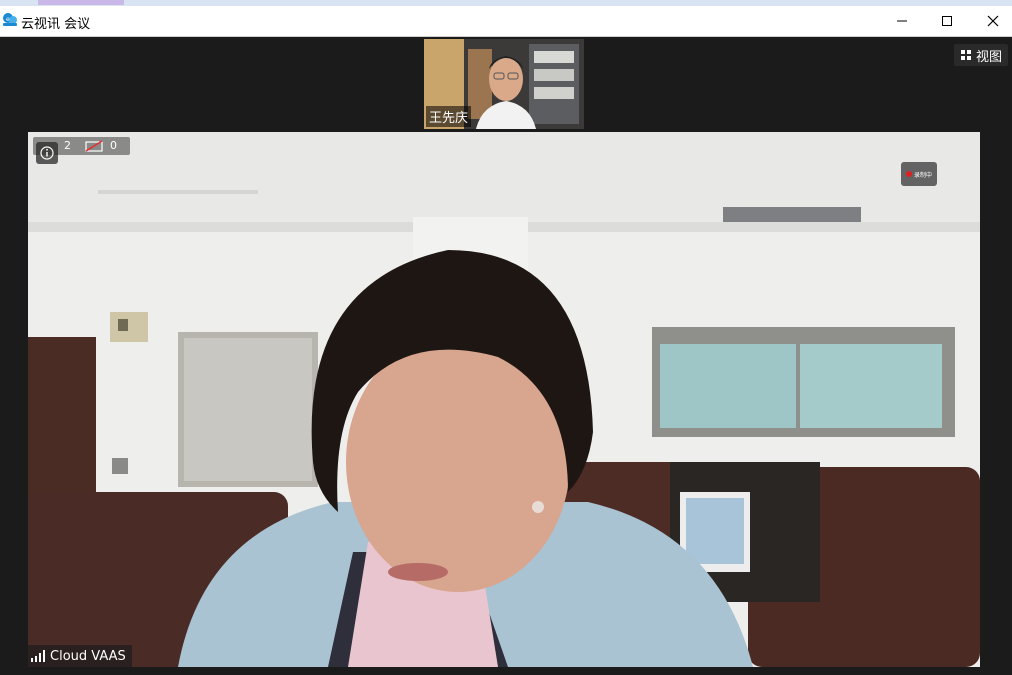  What do you see at coordinates (38, 656) in the screenshot?
I see `signal-strength-icon` at bounding box center [38, 656].